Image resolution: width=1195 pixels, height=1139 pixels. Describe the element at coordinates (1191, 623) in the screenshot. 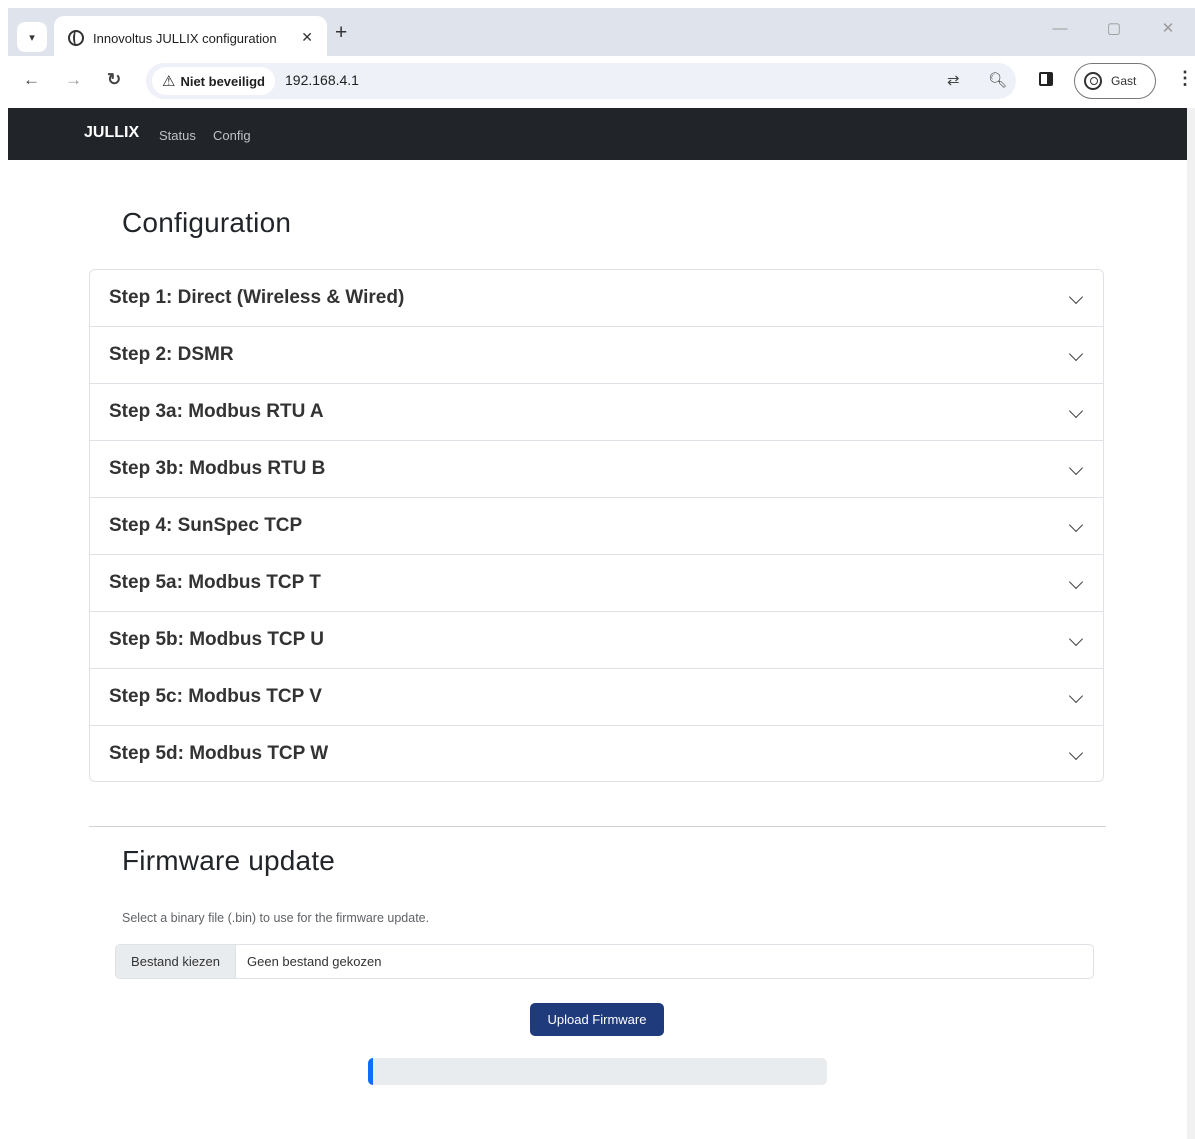

I see `scrollbar` at that location.